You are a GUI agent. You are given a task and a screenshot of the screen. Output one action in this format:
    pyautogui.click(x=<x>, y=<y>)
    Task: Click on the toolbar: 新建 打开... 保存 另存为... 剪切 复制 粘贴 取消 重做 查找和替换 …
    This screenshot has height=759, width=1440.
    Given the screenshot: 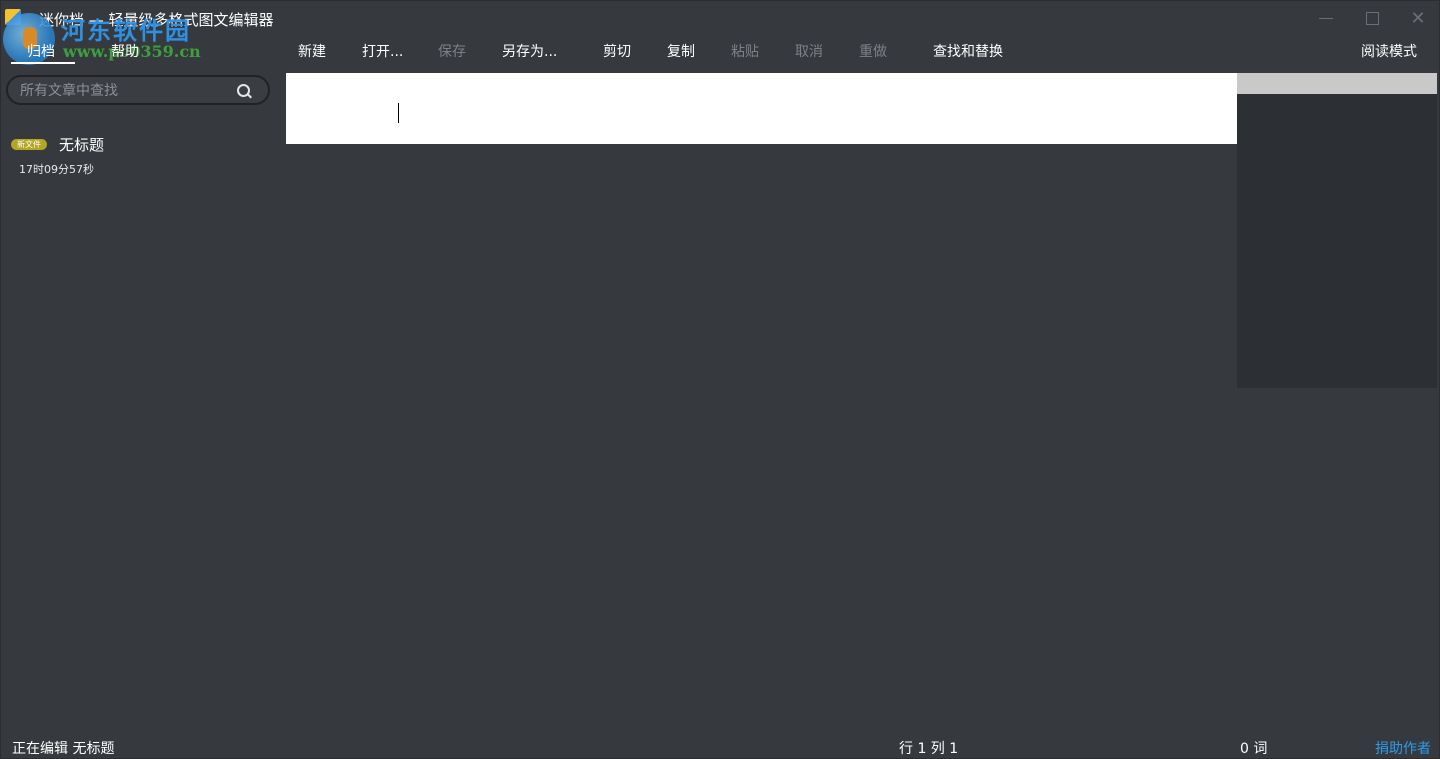 What is the action you would take?
    pyautogui.click(x=862, y=50)
    